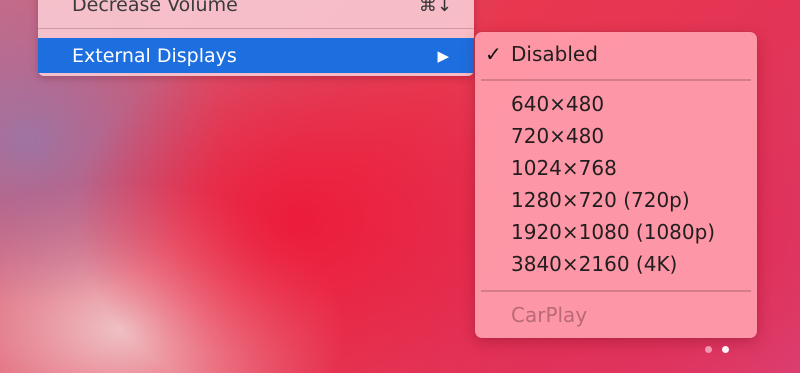  Describe the element at coordinates (554, 54) in the screenshot. I see `submenu-item-label: Disabled` at that location.